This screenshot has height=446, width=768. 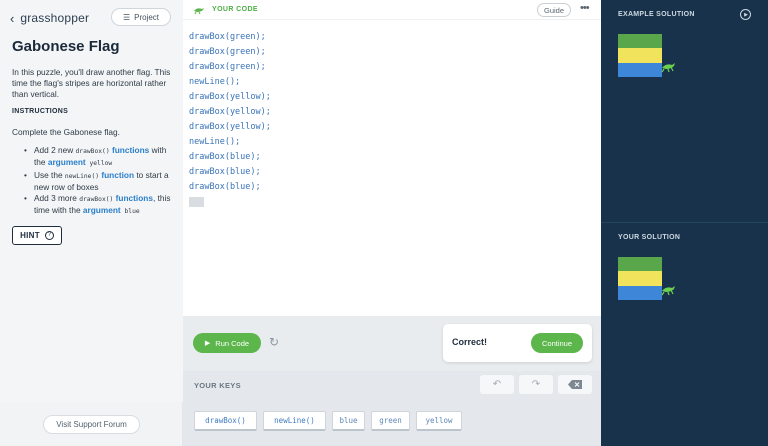 What do you see at coordinates (225, 421) in the screenshot?
I see `key-drawbox: drawBox()` at bounding box center [225, 421].